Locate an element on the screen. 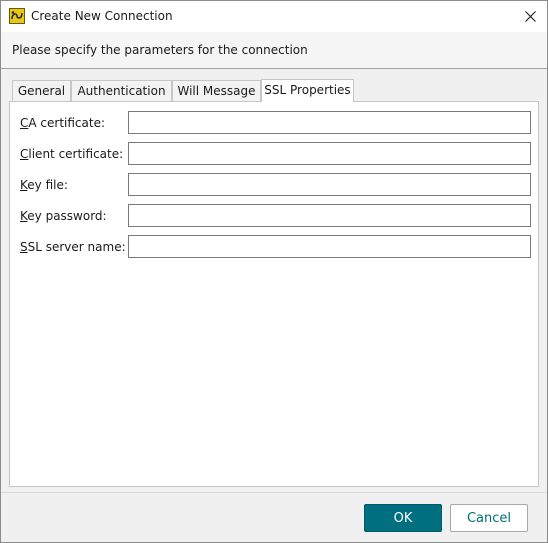 The height and width of the screenshot is (543, 548). ssl-server-name-input is located at coordinates (329, 246).